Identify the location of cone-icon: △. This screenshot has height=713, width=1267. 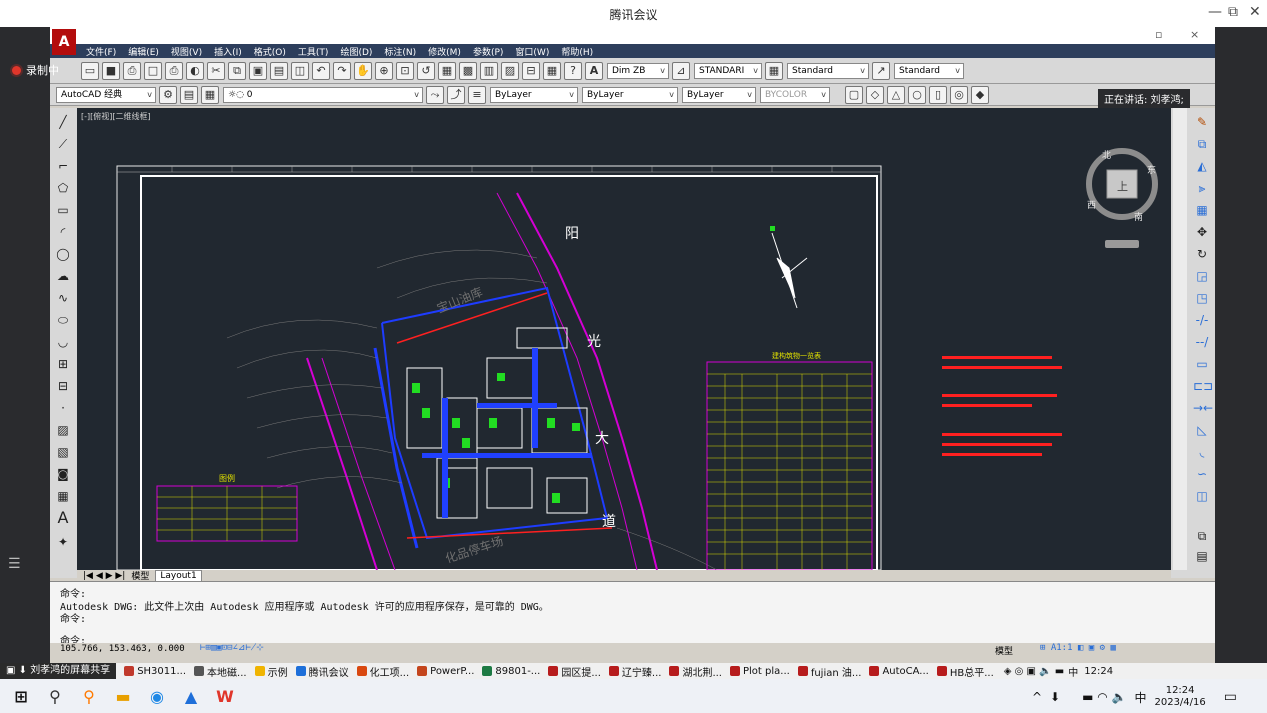
(896, 94).